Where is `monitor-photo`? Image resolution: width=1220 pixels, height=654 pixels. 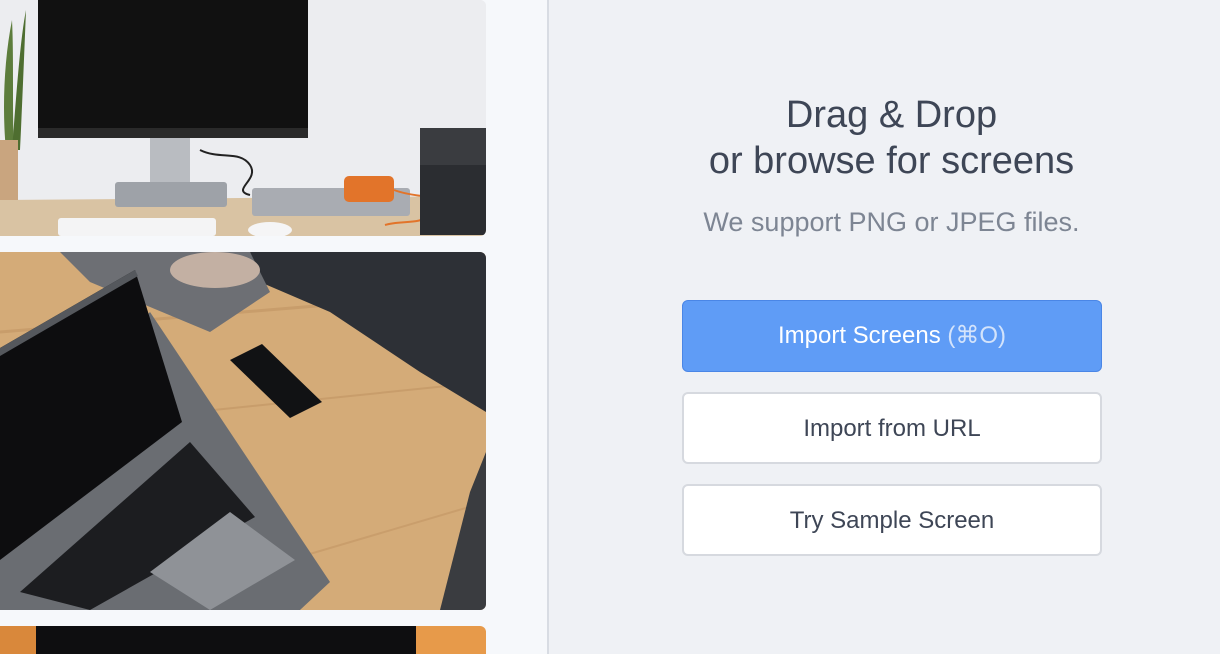 monitor-photo is located at coordinates (243, 118).